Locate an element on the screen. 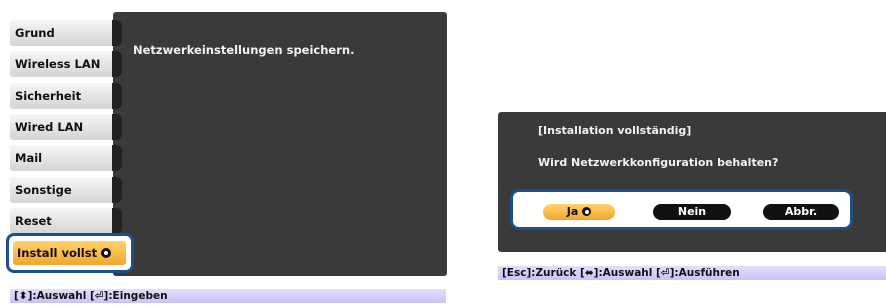  sidebar-item-reset: Reset is located at coordinates (66, 221).